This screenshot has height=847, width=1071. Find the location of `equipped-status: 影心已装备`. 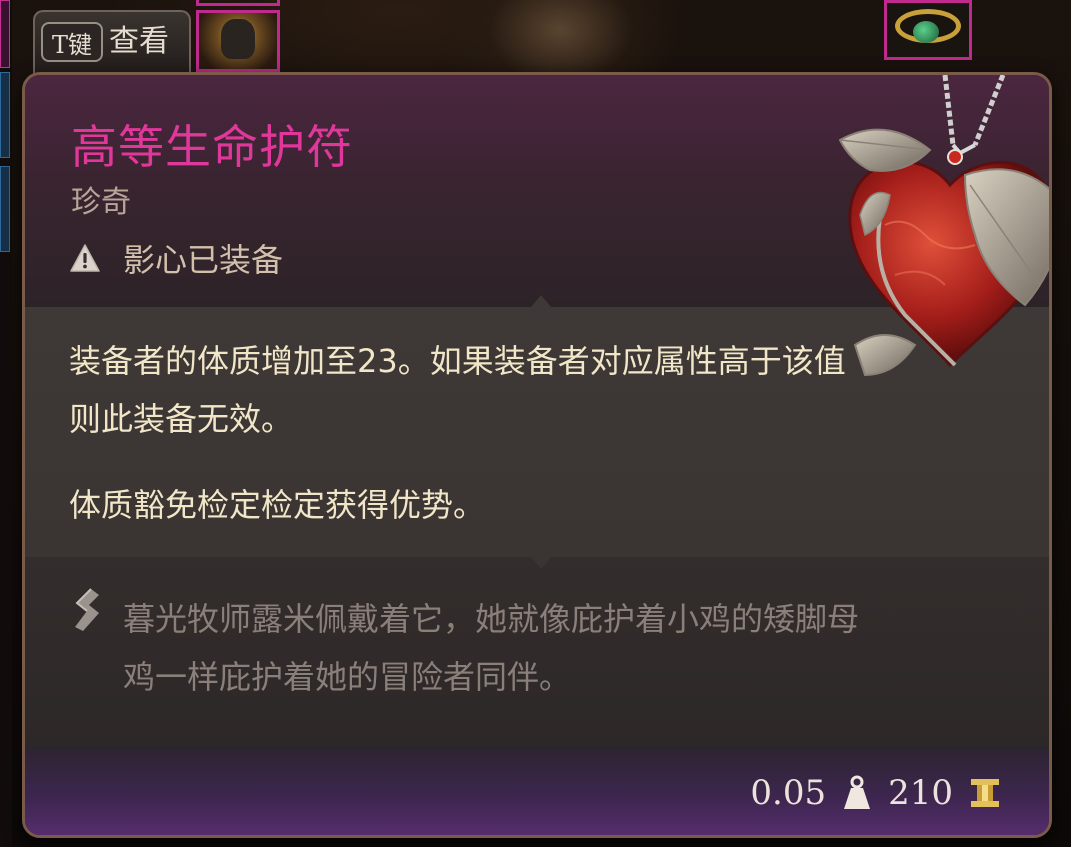

equipped-status: 影心已装备 is located at coordinates (176, 258).